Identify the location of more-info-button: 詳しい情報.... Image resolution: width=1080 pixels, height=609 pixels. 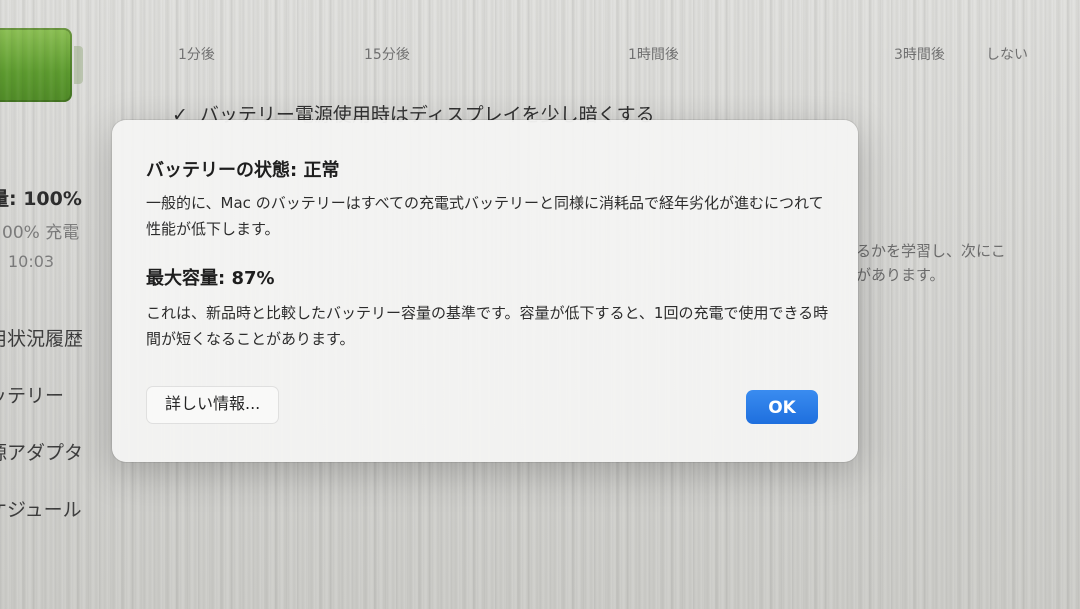
(213, 405).